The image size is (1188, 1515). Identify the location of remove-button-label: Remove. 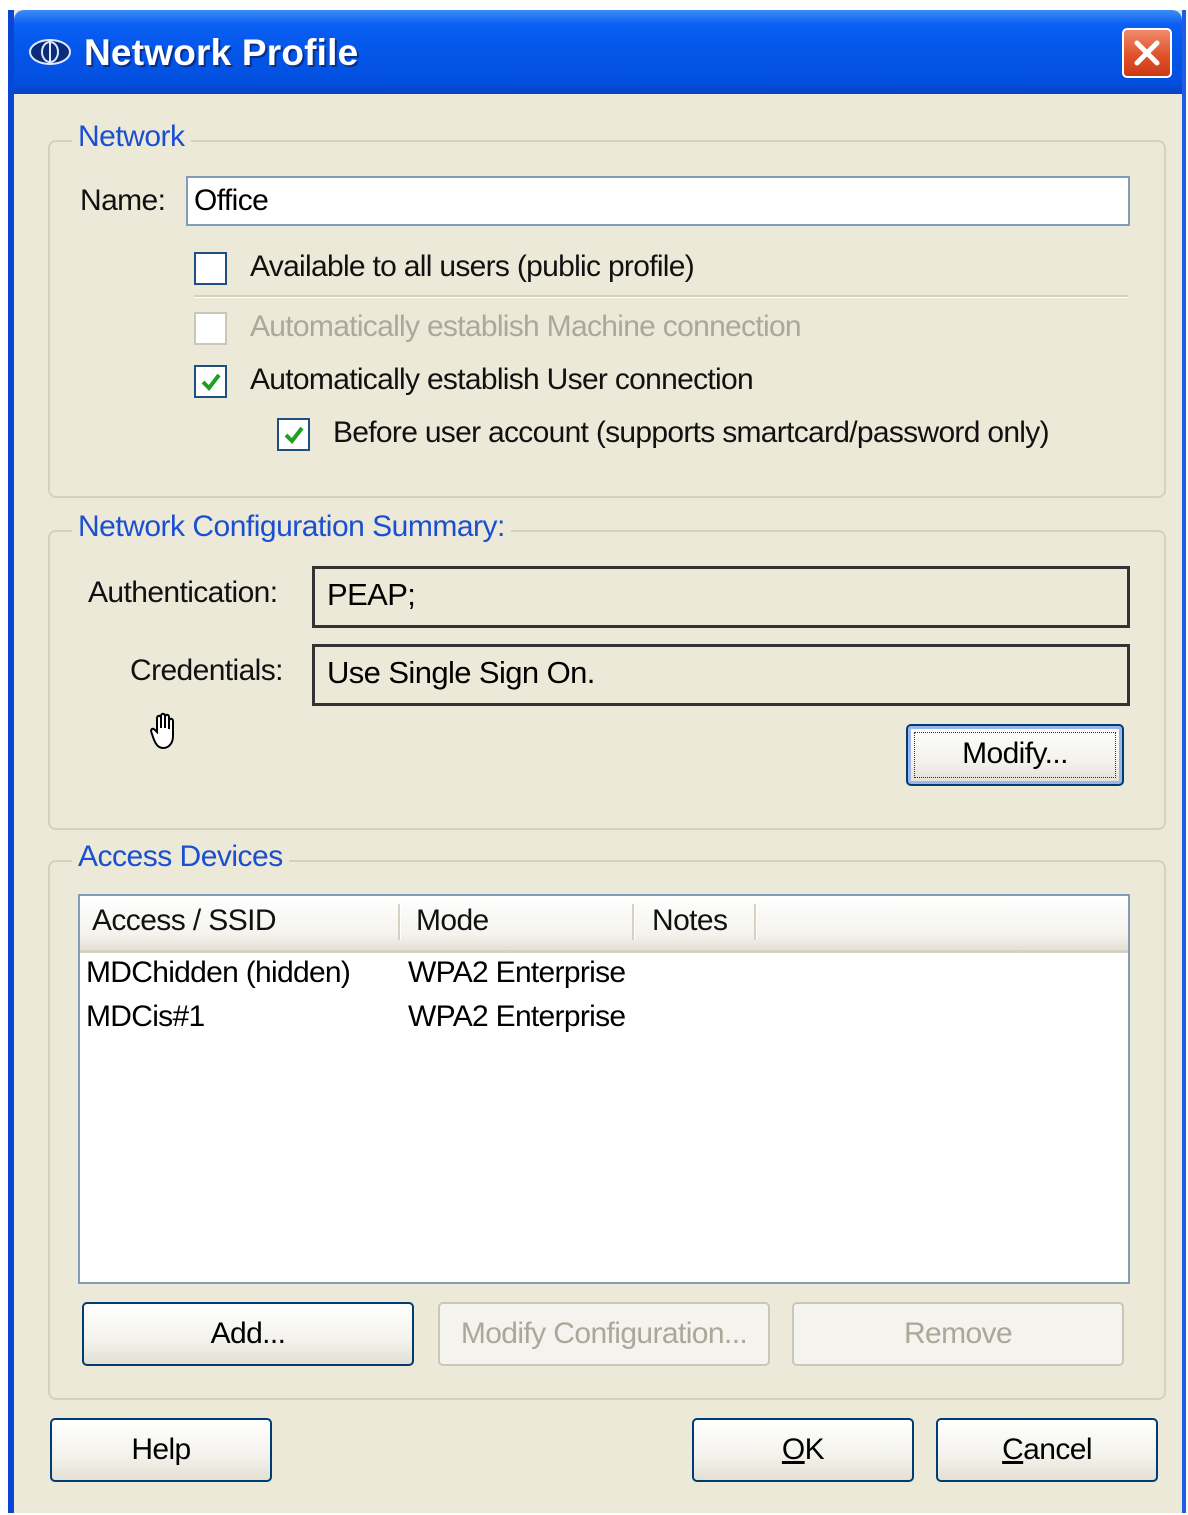
(958, 1333).